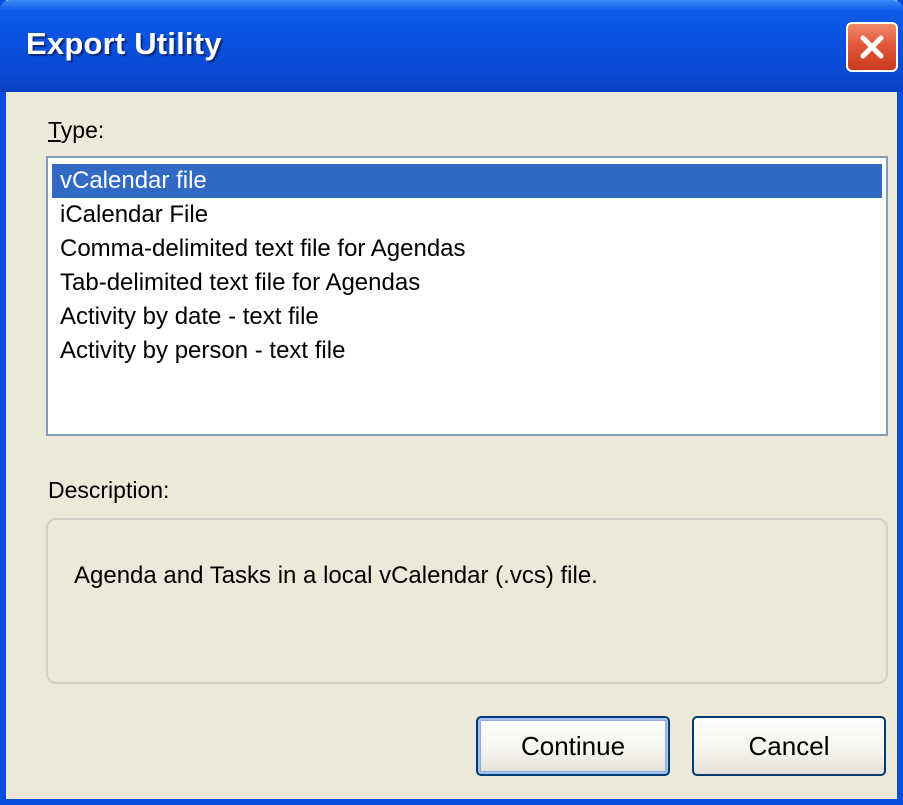  Describe the element at coordinates (467, 249) in the screenshot. I see `list-item-comma-delimited: Comma-delimited text file for Agendas` at that location.